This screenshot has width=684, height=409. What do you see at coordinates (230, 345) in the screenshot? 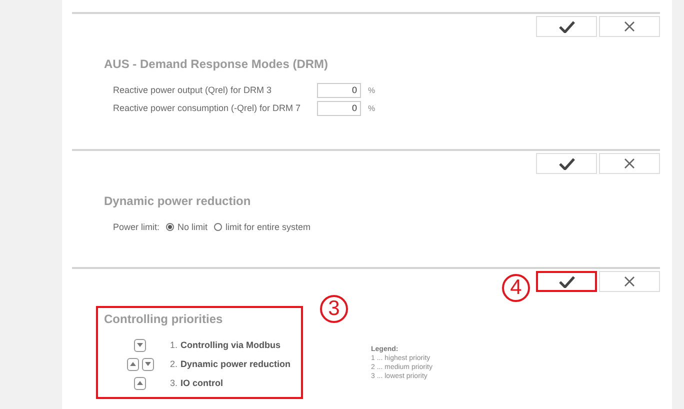
I see `priority-label: Controlling via Modbus` at bounding box center [230, 345].